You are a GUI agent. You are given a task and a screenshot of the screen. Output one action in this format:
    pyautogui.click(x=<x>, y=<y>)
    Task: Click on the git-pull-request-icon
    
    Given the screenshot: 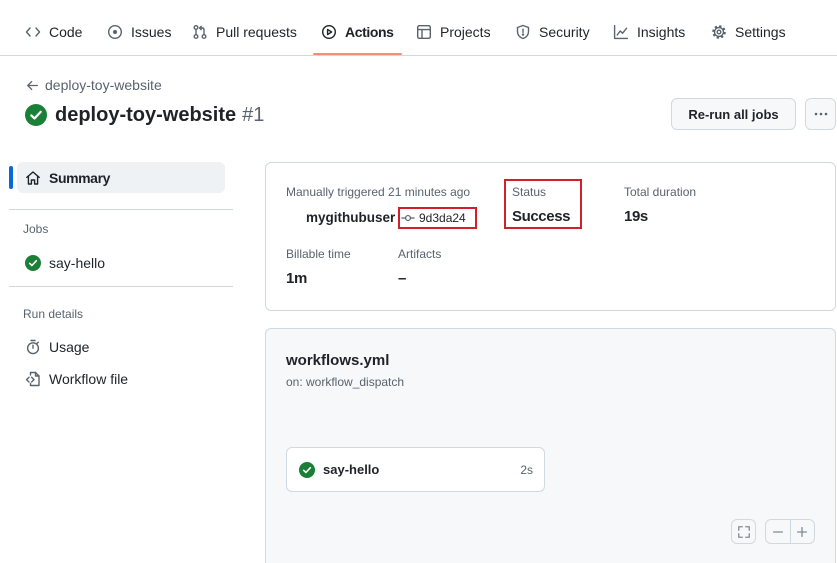 What is the action you would take?
    pyautogui.click(x=200, y=32)
    